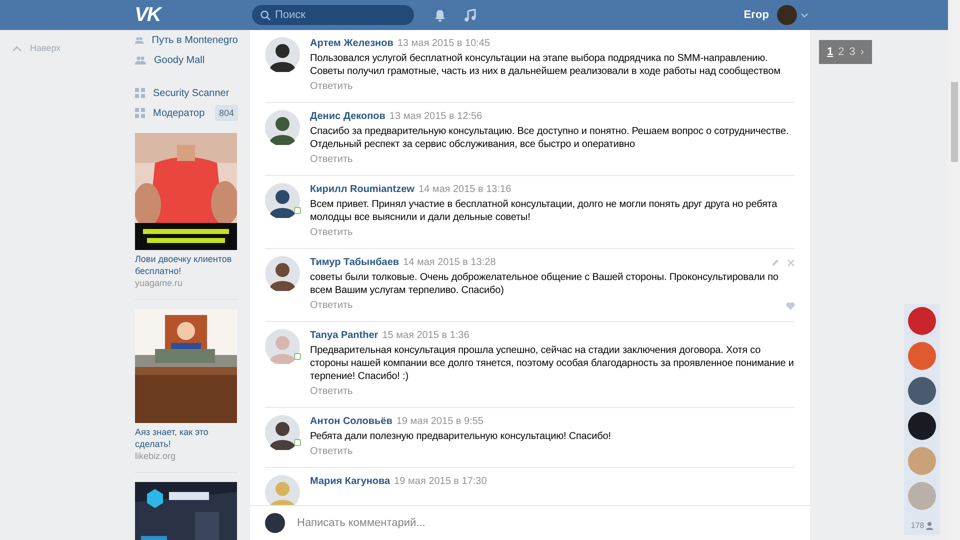 This screenshot has width=960, height=540. I want to click on ad-domain: likebiz.org, so click(186, 456).